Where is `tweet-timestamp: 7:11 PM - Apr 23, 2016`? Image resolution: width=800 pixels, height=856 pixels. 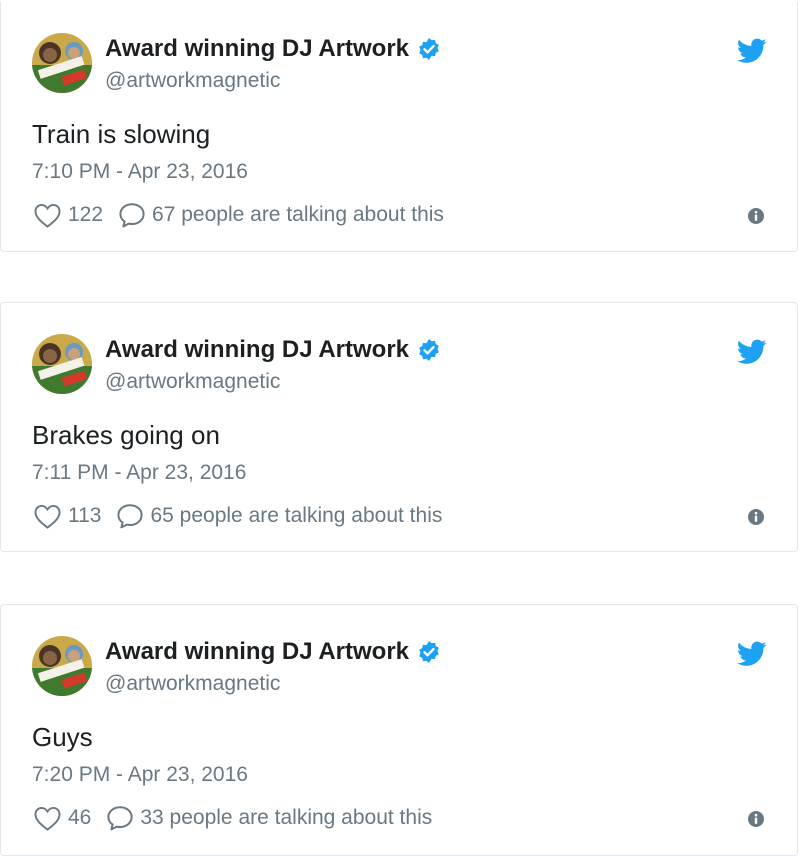
tweet-timestamp: 7:11 PM - Apr 23, 2016 is located at coordinates (139, 473).